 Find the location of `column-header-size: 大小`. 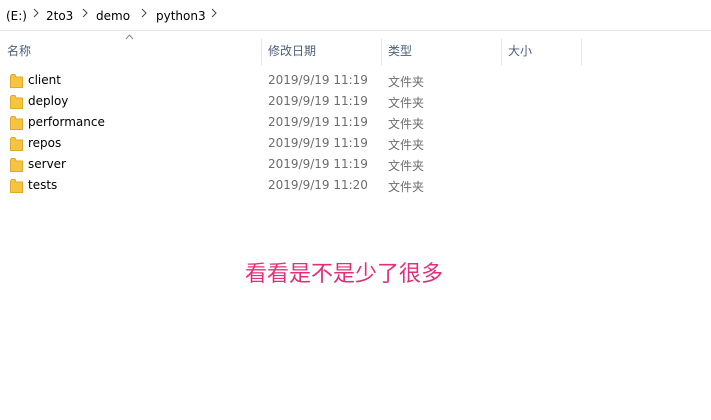

column-header-size: 大小 is located at coordinates (541, 51).